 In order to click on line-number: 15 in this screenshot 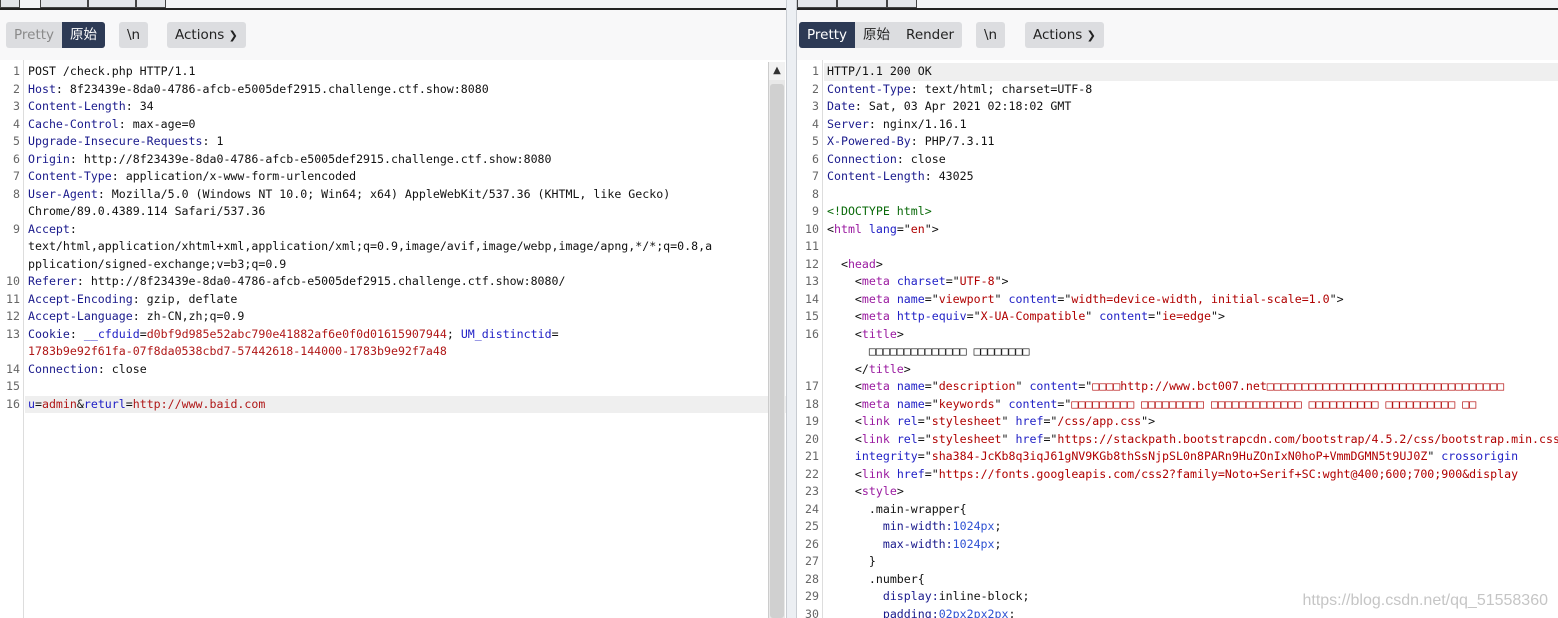, I will do `click(812, 316)`.